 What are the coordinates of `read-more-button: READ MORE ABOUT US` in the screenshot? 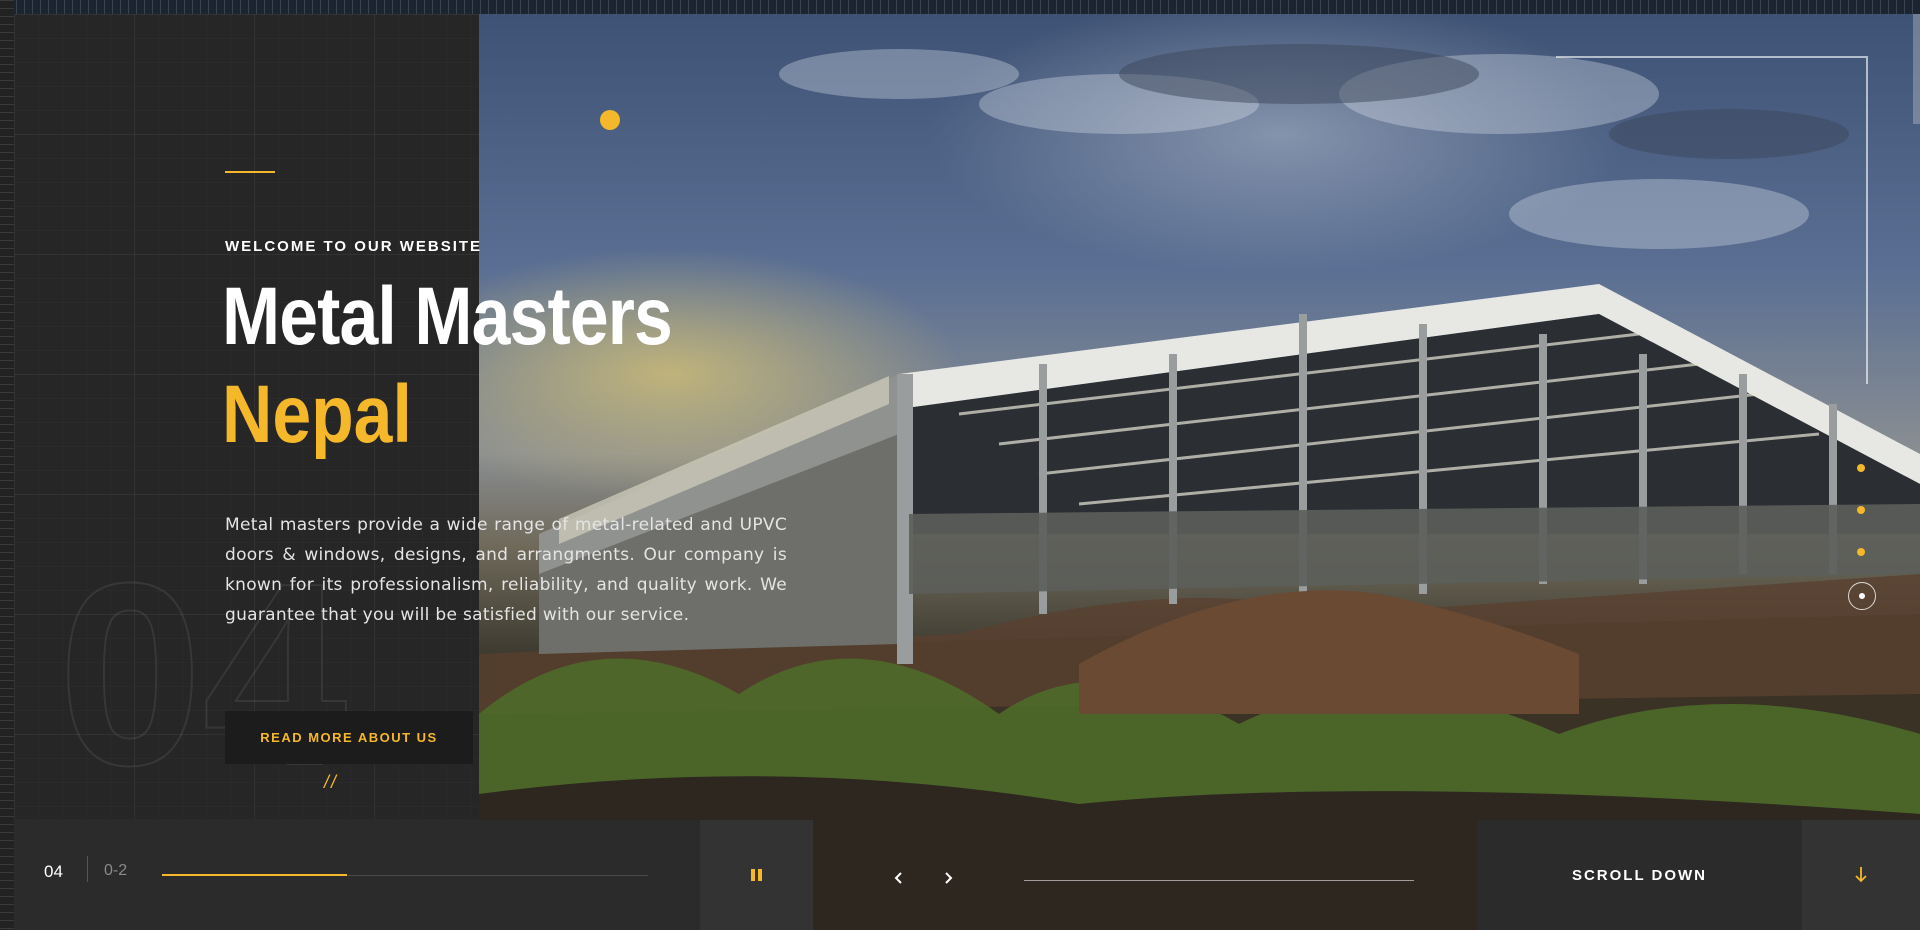 It's located at (349, 737).